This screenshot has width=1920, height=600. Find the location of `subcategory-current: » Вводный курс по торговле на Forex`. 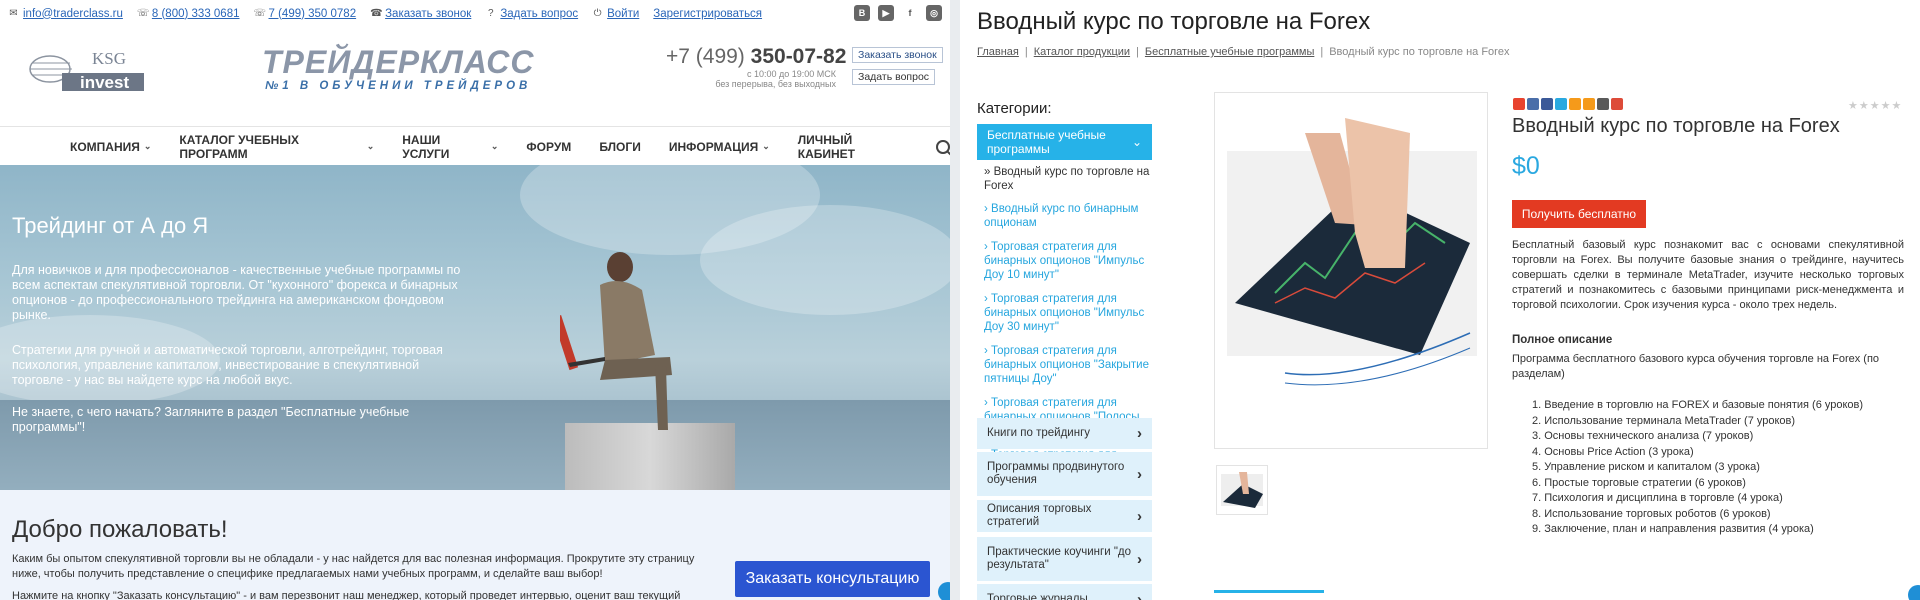

subcategory-current: » Вводный курс по торговле на Forex is located at coordinates (1069, 179).